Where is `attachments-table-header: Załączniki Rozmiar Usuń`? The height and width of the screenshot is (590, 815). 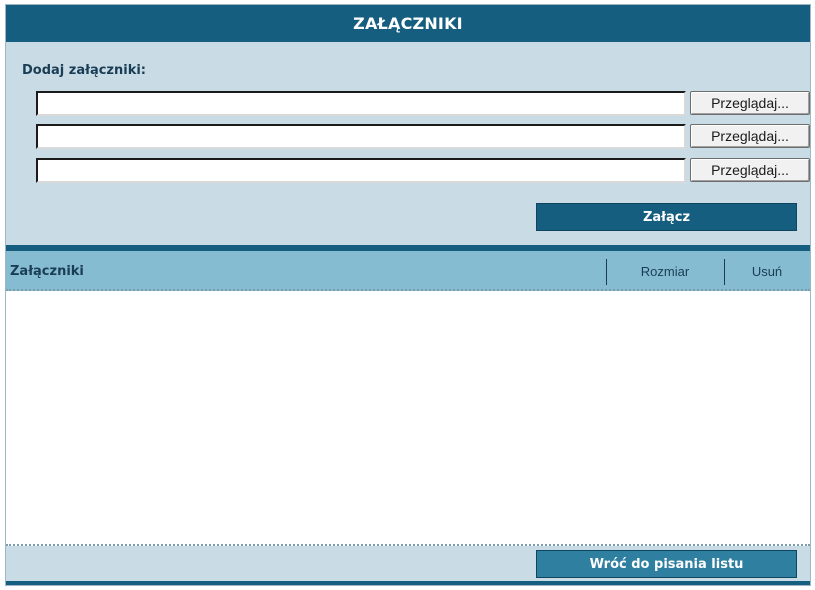
attachments-table-header: Załączniki Rozmiar Usuń is located at coordinates (408, 271).